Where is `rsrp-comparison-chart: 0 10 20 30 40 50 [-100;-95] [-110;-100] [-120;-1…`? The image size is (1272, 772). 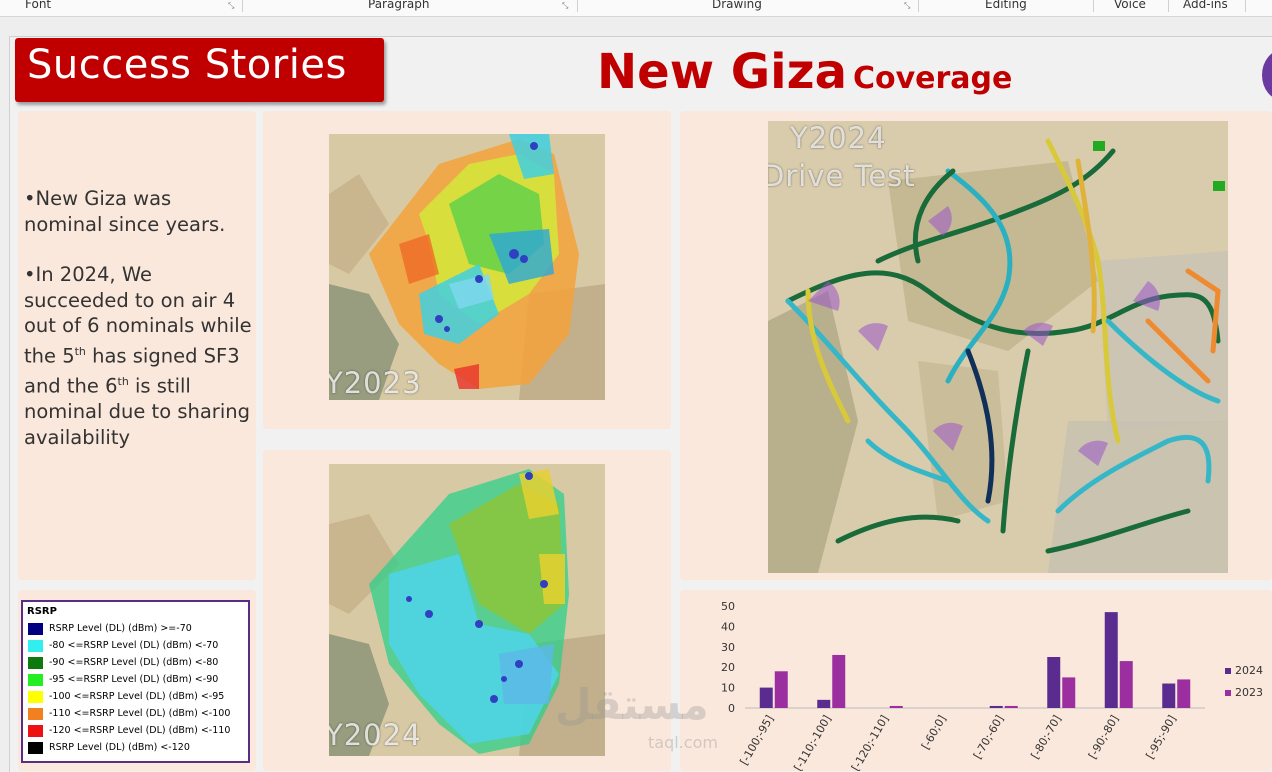
rsrp-comparison-chart: 0 10 20 30 40 50 [-100;-95] [-110;-100] [-120;-1… is located at coordinates (976, 680).